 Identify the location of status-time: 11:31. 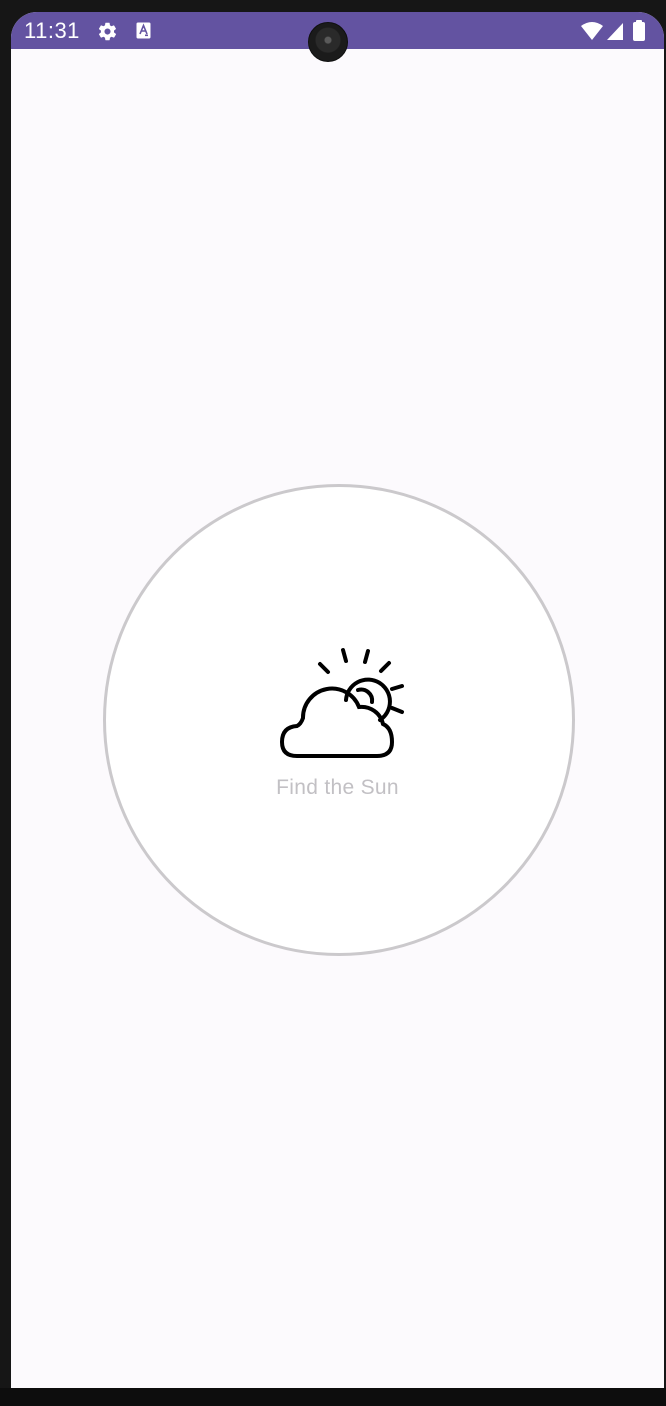
(52, 30).